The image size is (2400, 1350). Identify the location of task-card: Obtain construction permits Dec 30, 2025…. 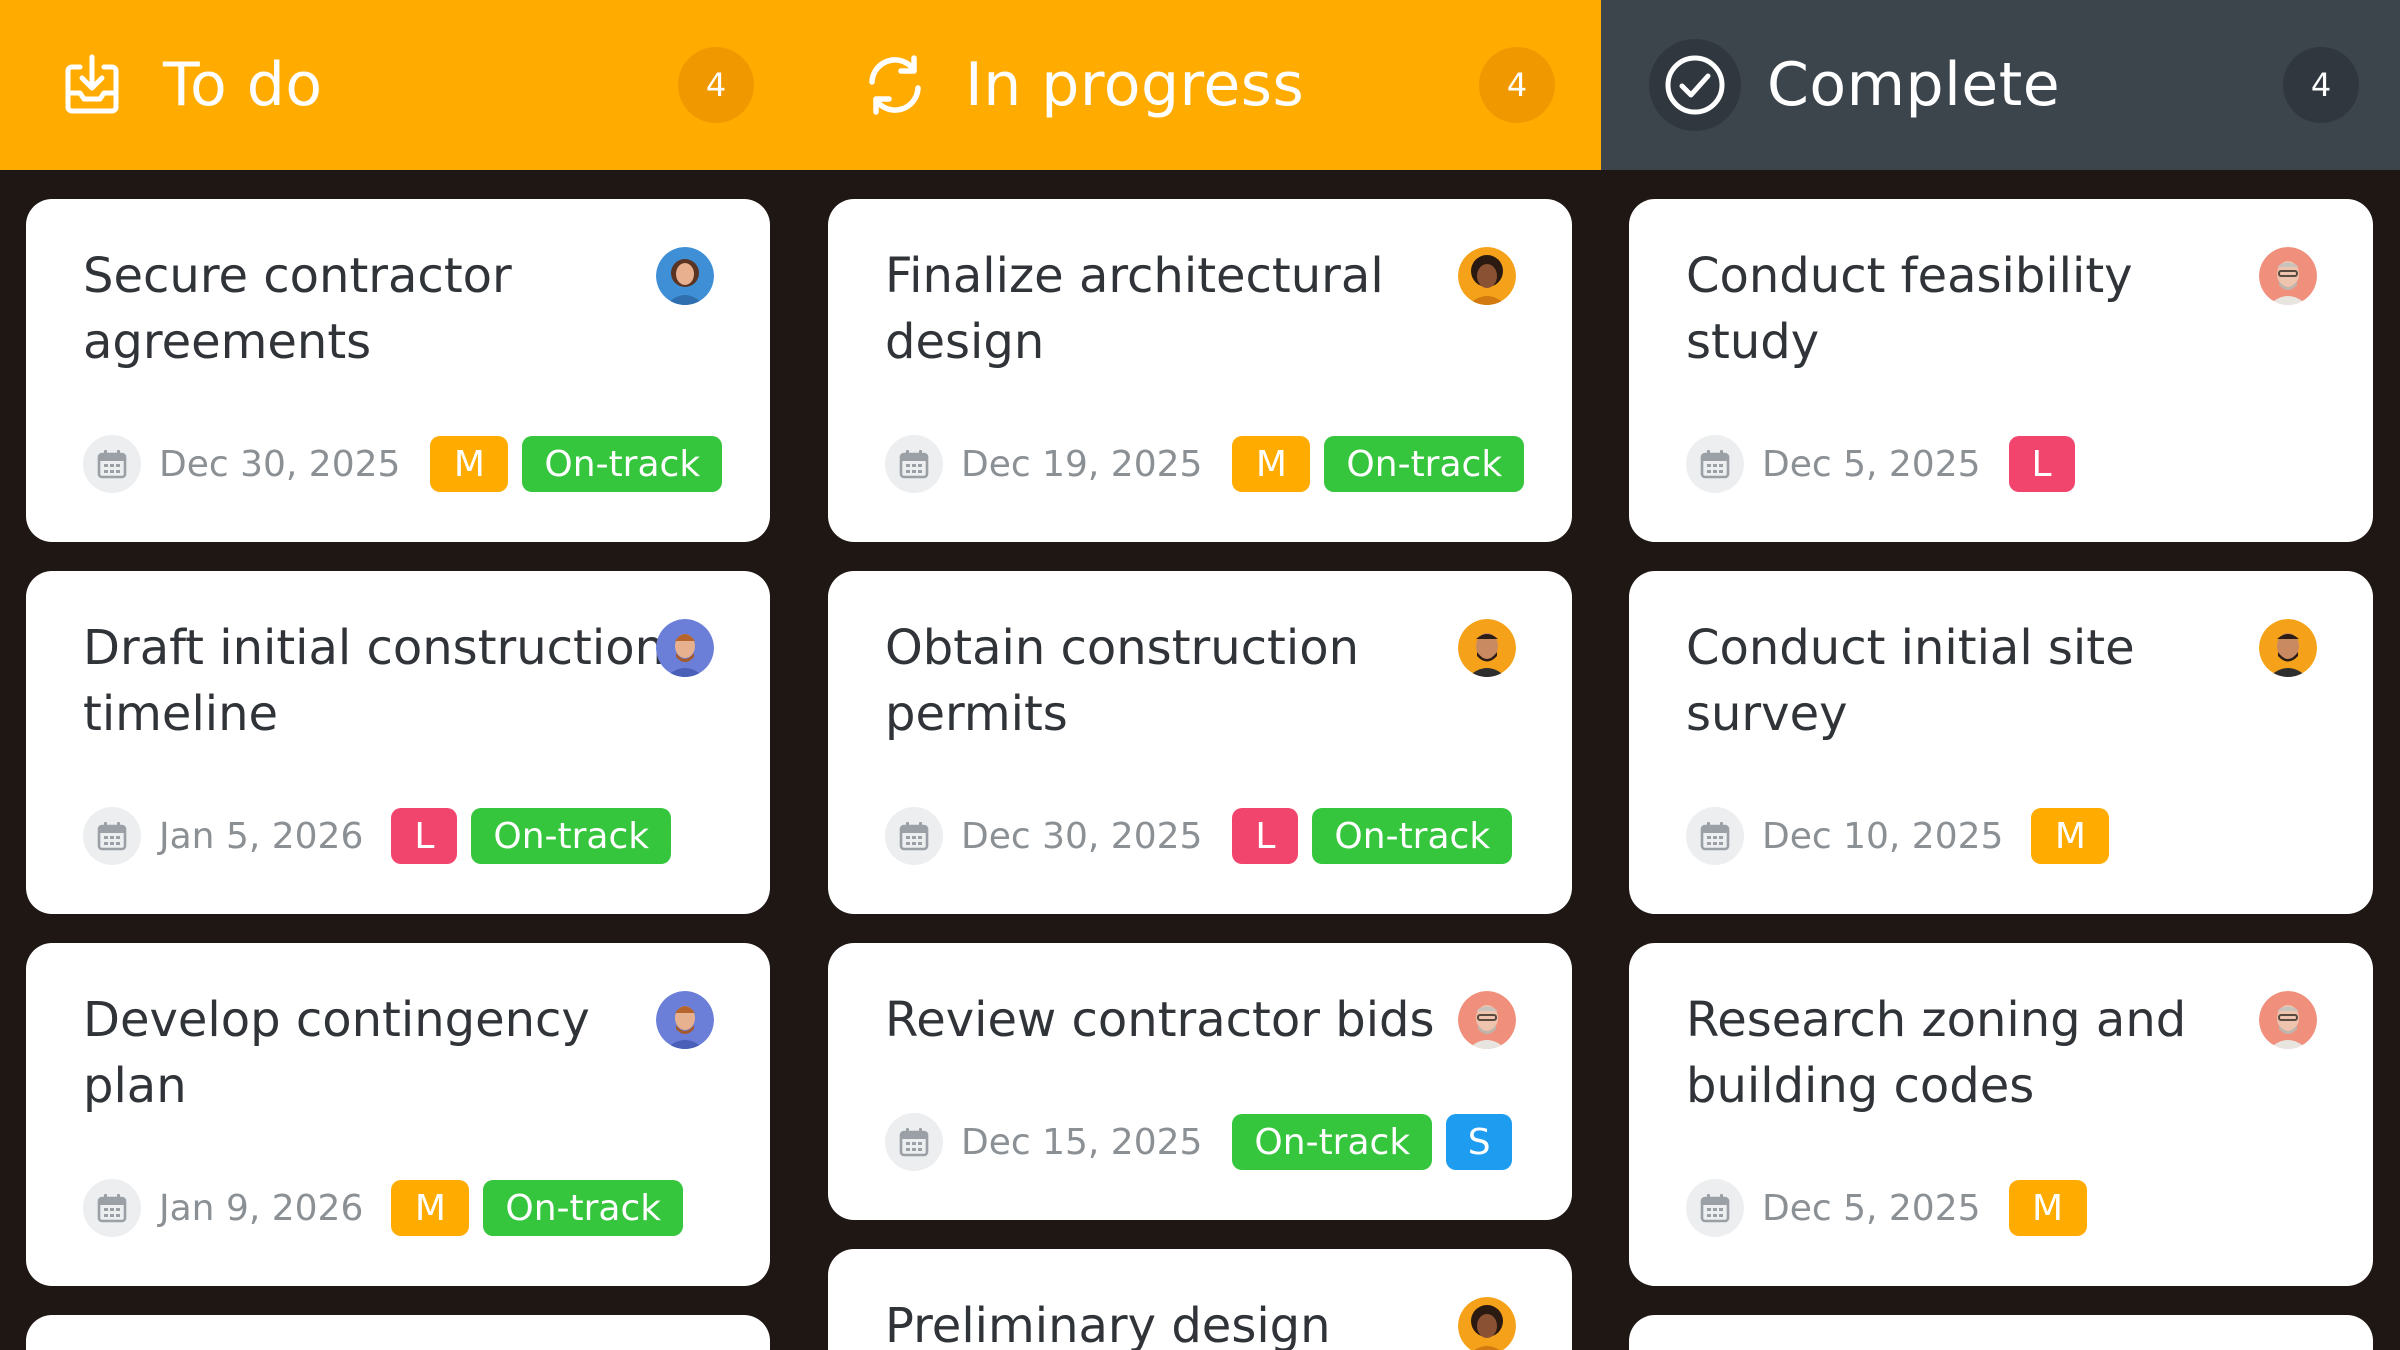
(1200, 742).